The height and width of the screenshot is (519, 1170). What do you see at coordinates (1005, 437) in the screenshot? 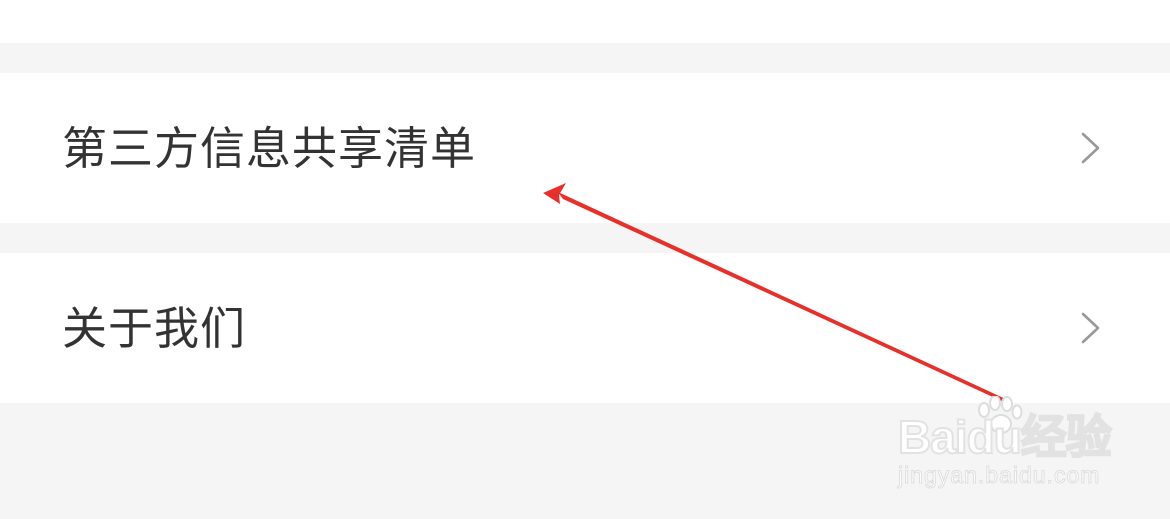
I see `watermark-brand: Baidu经验` at bounding box center [1005, 437].